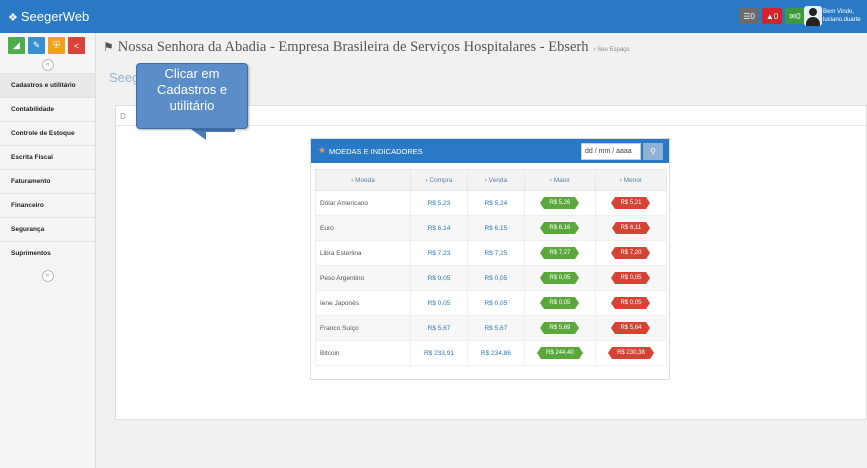 This screenshot has width=867, height=468. Describe the element at coordinates (31, 181) in the screenshot. I see `sidebar-item-label: Faturamento` at that location.